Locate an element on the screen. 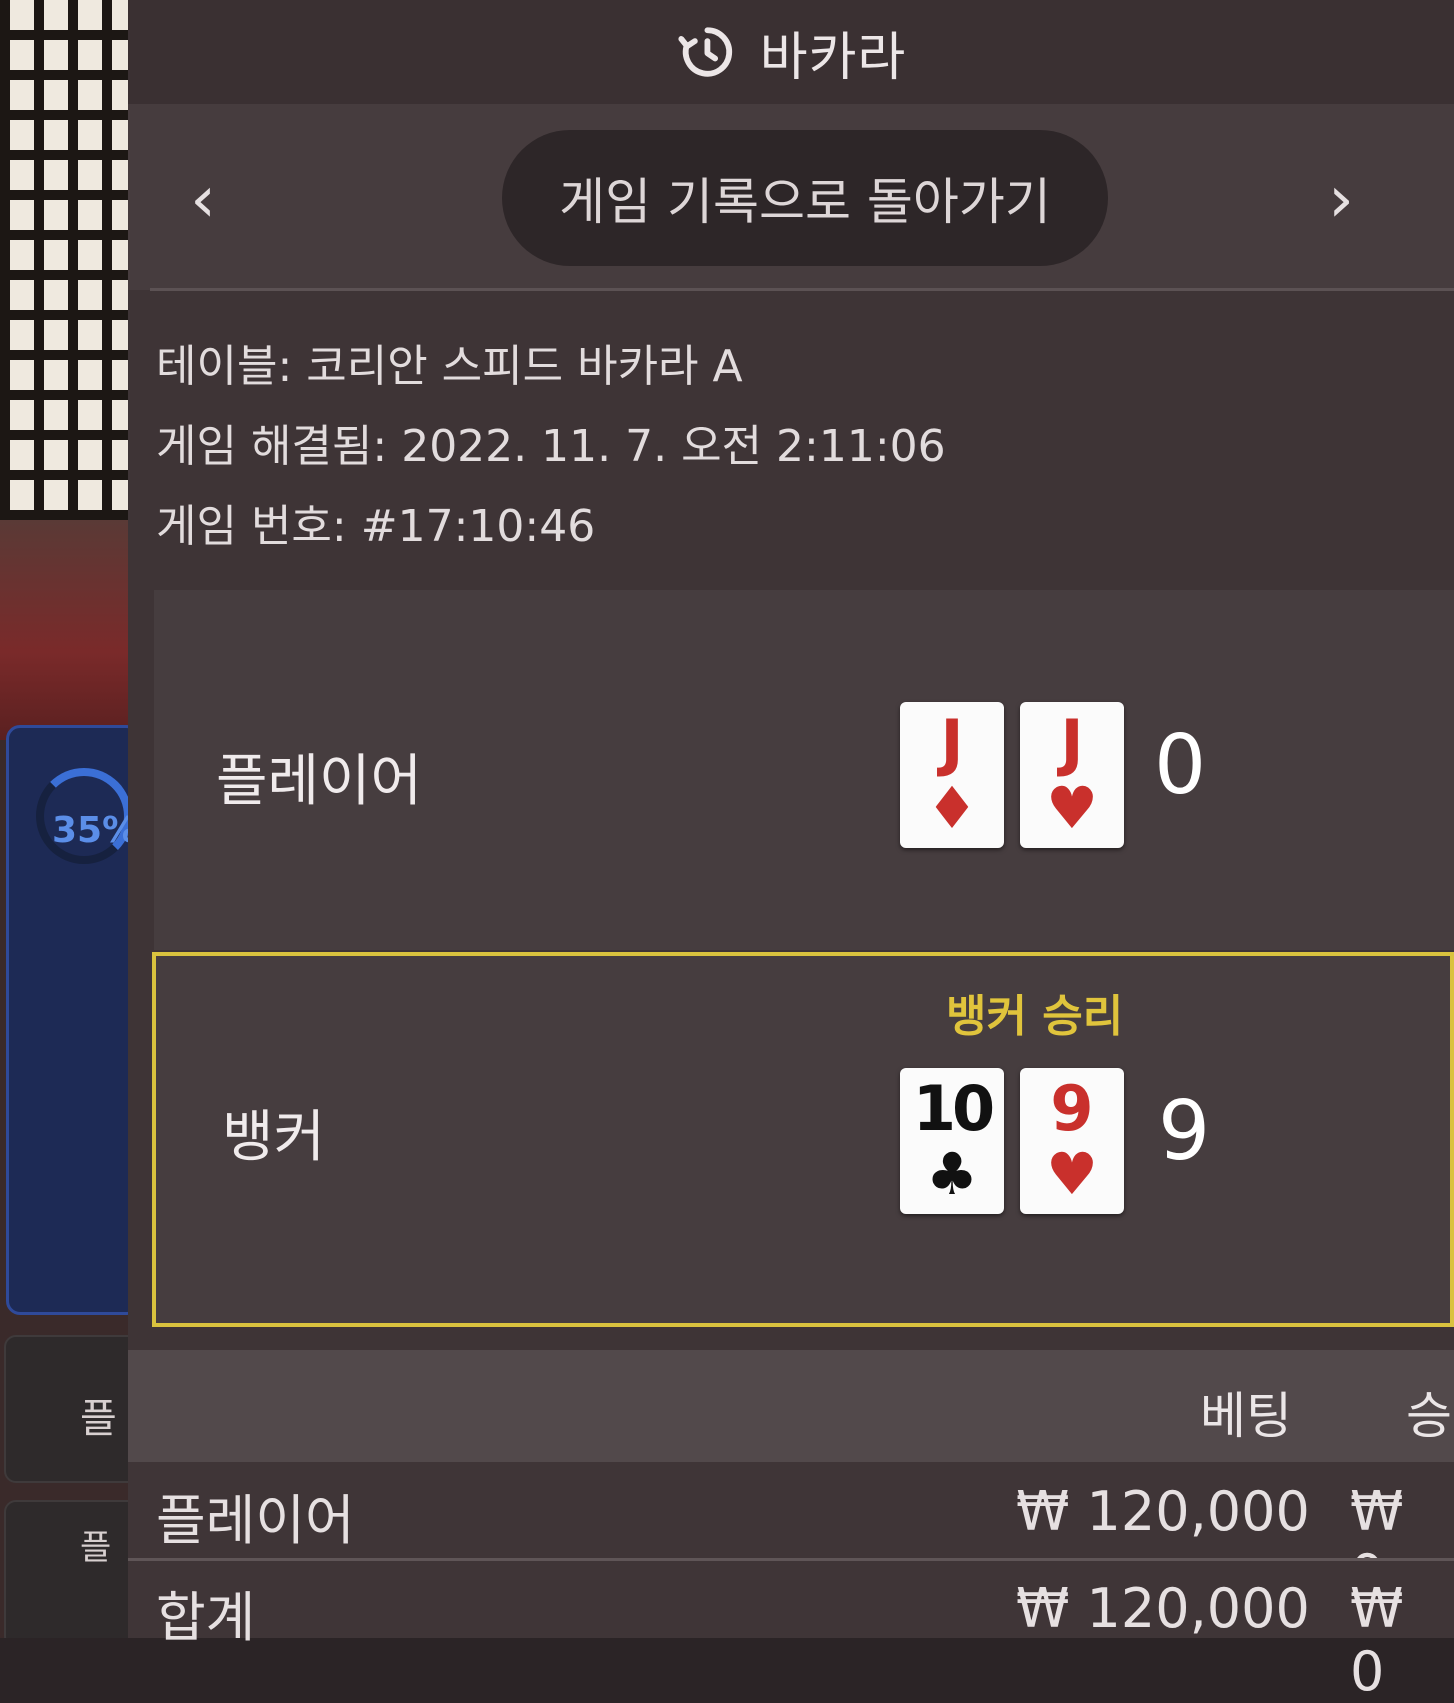 The image size is (1454, 1703). bet-column-header: 베팅 is located at coordinates (1246, 1416).